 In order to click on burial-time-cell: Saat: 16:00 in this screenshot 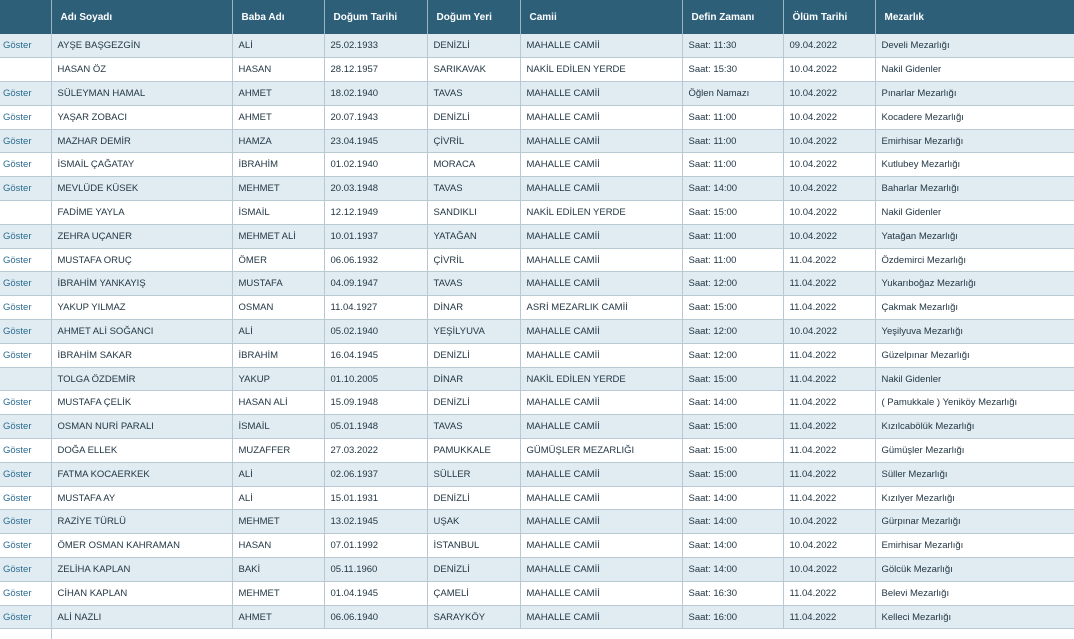, I will do `click(733, 617)`.